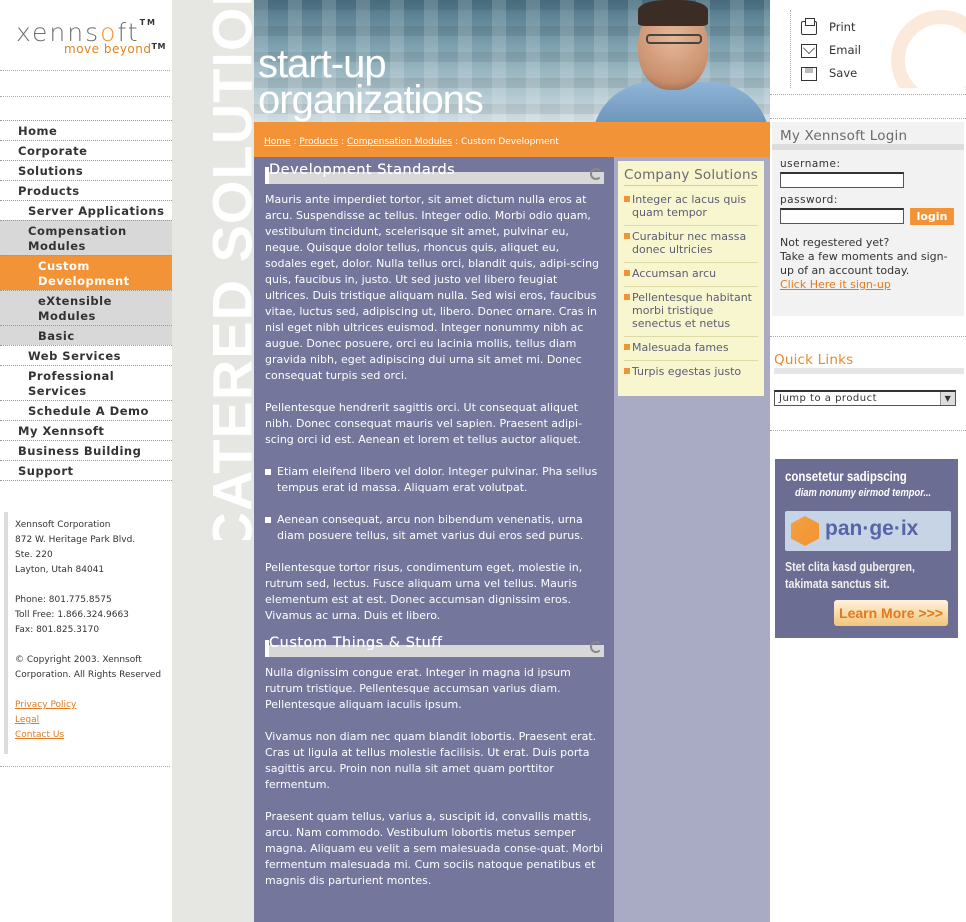 This screenshot has height=922, width=966. Describe the element at coordinates (809, 200) in the screenshot. I see `password-label: password:` at that location.